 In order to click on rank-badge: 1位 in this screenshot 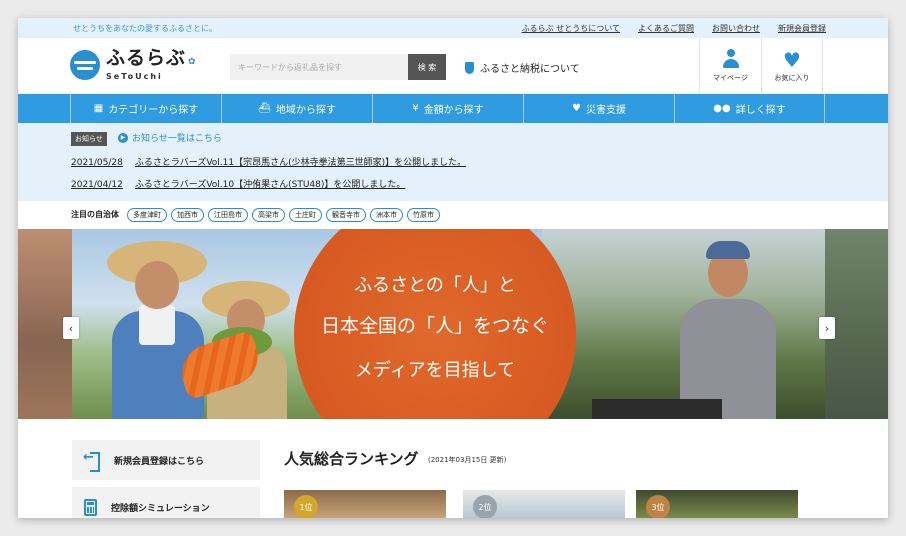, I will do `click(306, 506)`.